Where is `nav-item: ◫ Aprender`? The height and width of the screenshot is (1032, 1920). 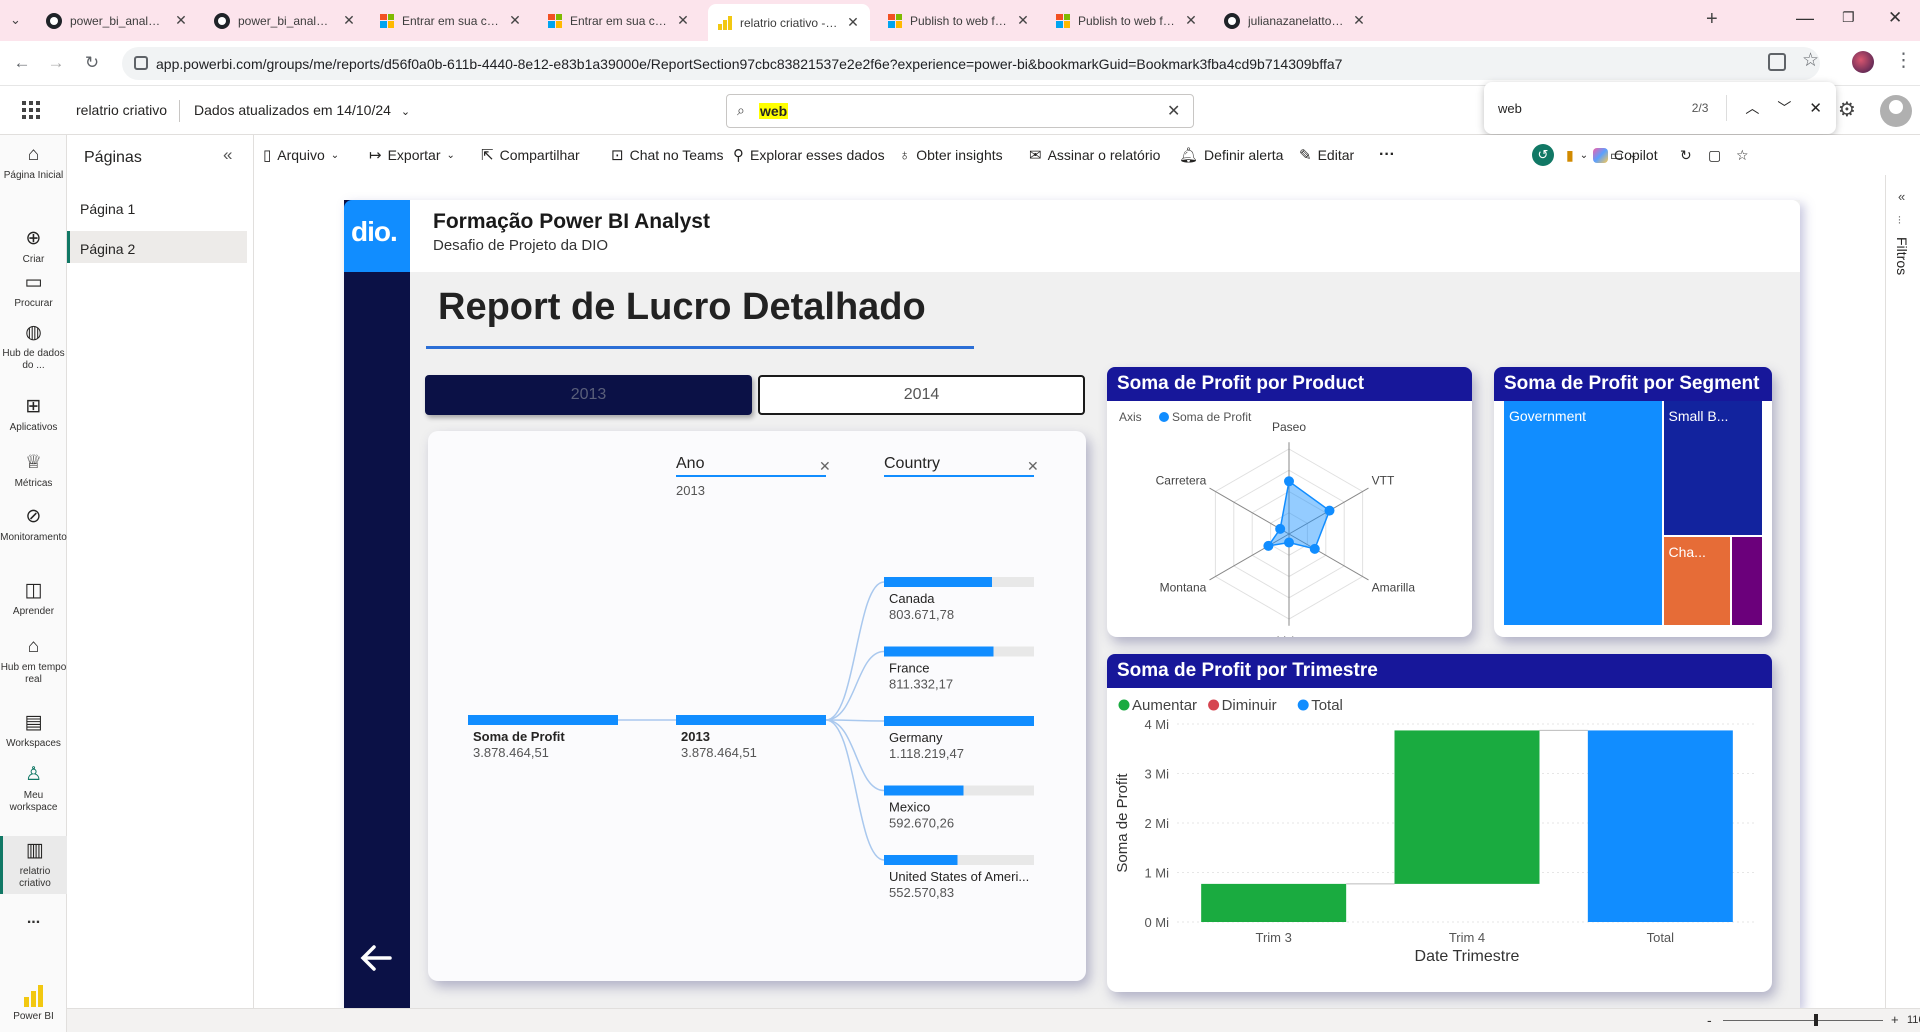
nav-item: ◫ Aprender is located at coordinates (33, 599).